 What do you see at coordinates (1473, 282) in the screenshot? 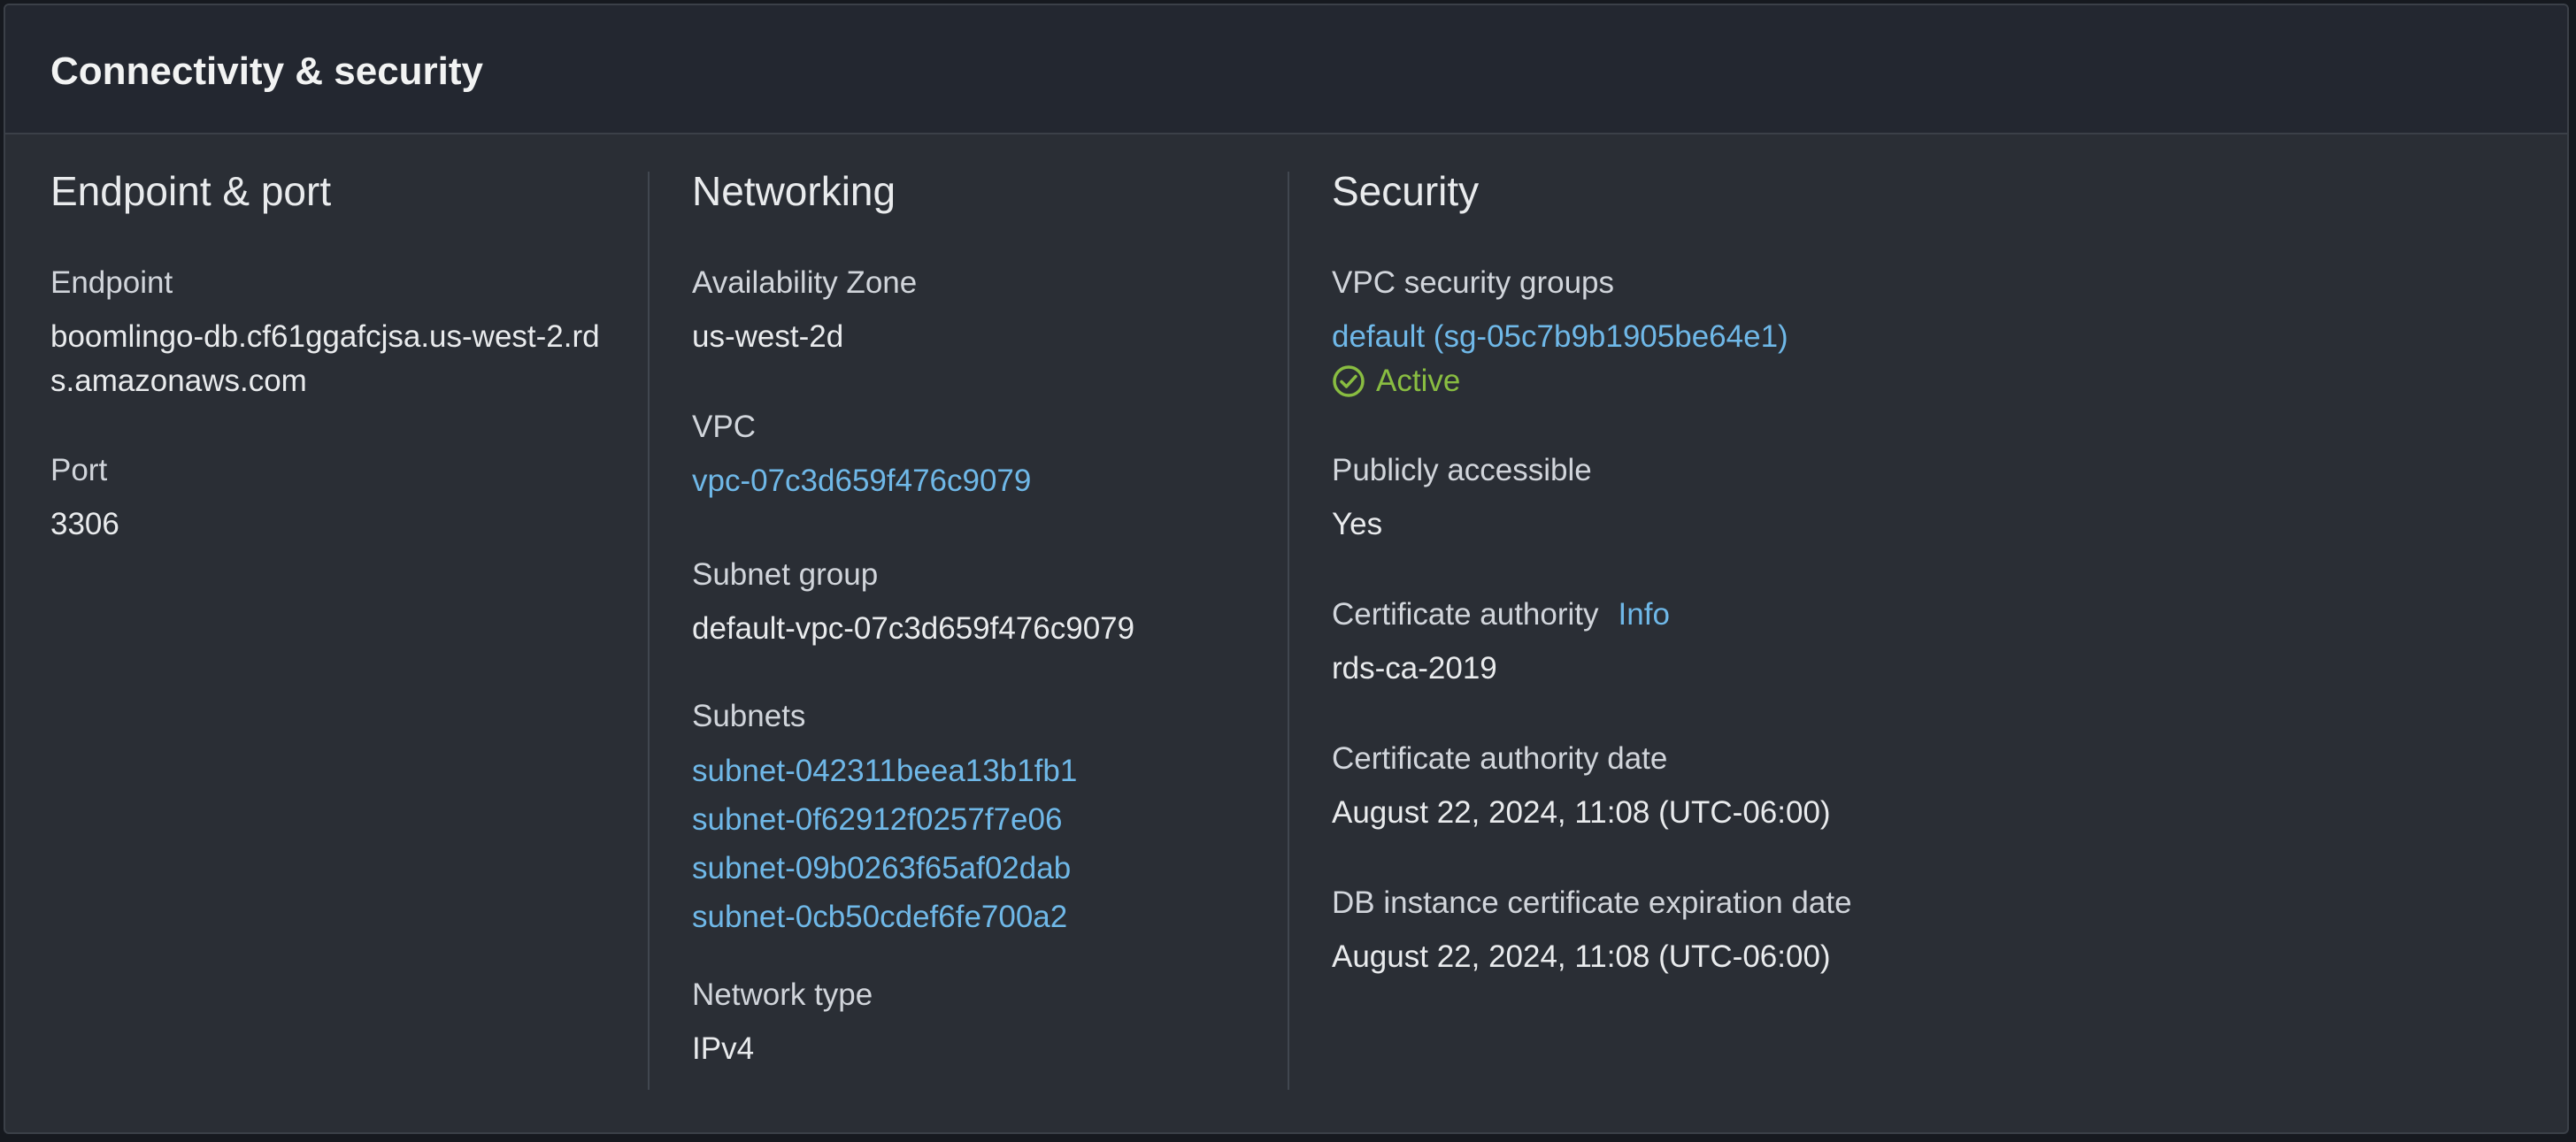
I see `vpc-security-groups-label: VPC security groups` at bounding box center [1473, 282].